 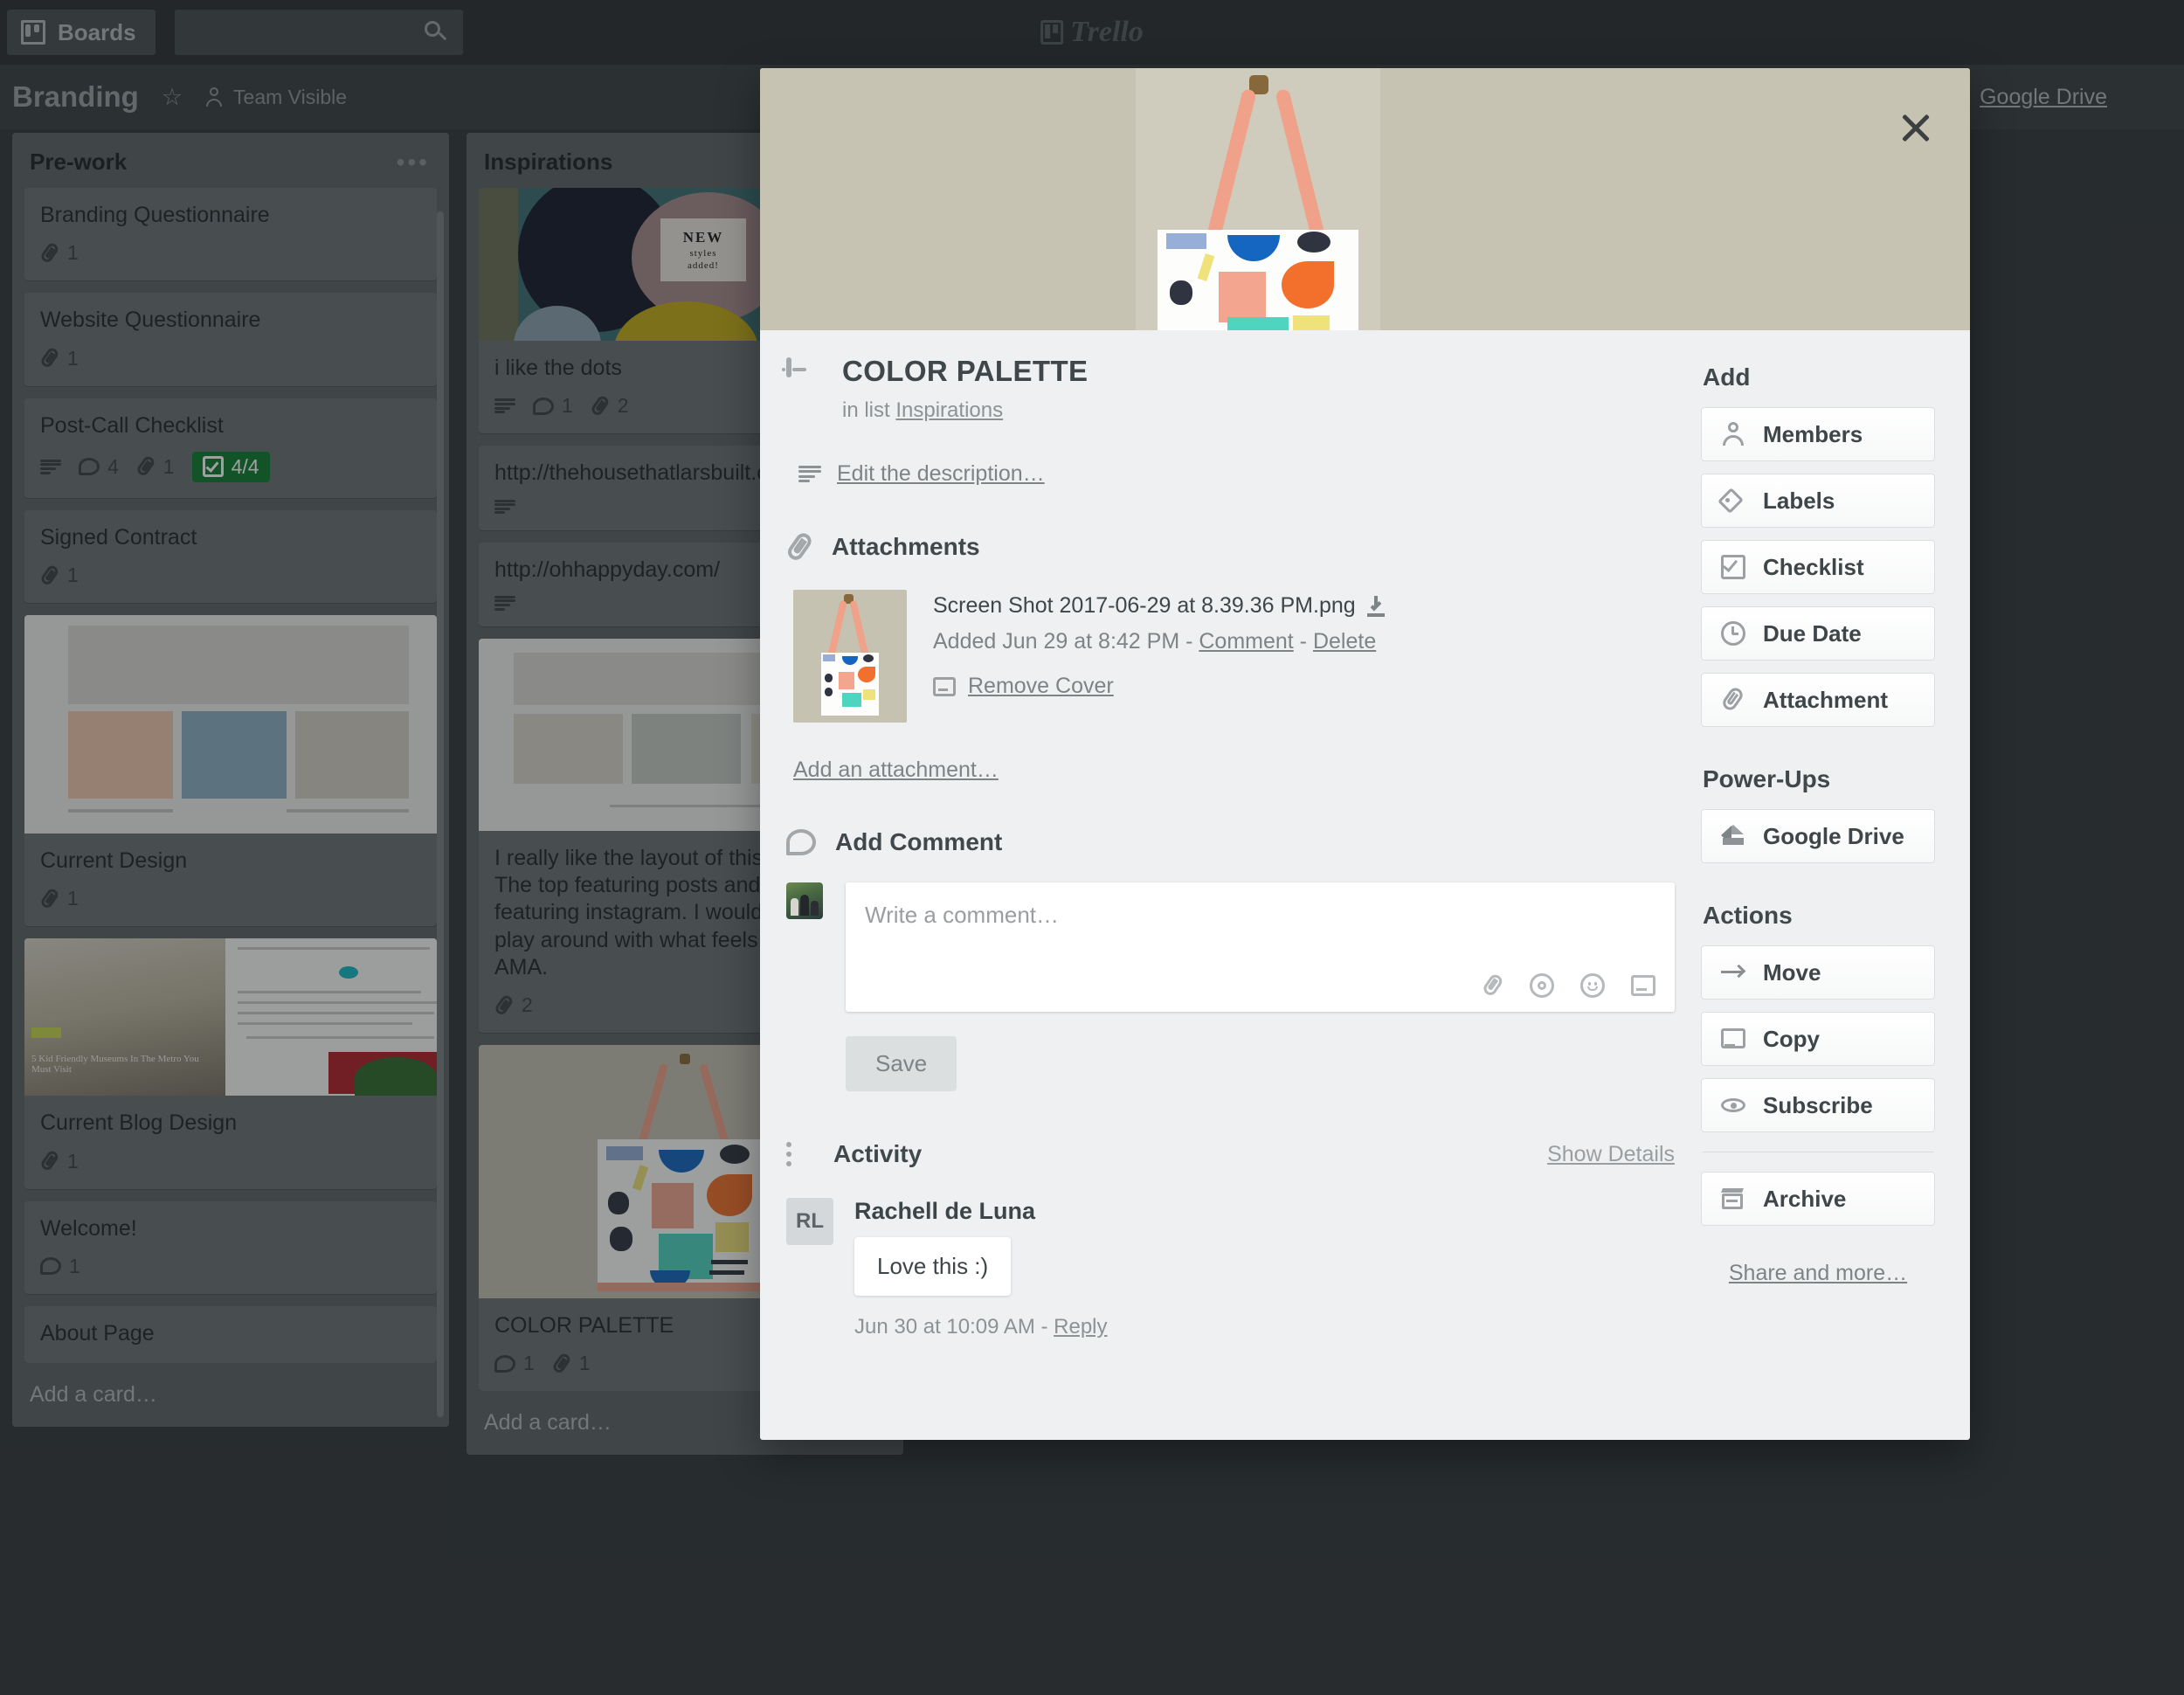 I want to click on attachment-filename-row: Screen Shot 2017-06-29 at 8.39.36 PM.png, so click(x=1159, y=606).